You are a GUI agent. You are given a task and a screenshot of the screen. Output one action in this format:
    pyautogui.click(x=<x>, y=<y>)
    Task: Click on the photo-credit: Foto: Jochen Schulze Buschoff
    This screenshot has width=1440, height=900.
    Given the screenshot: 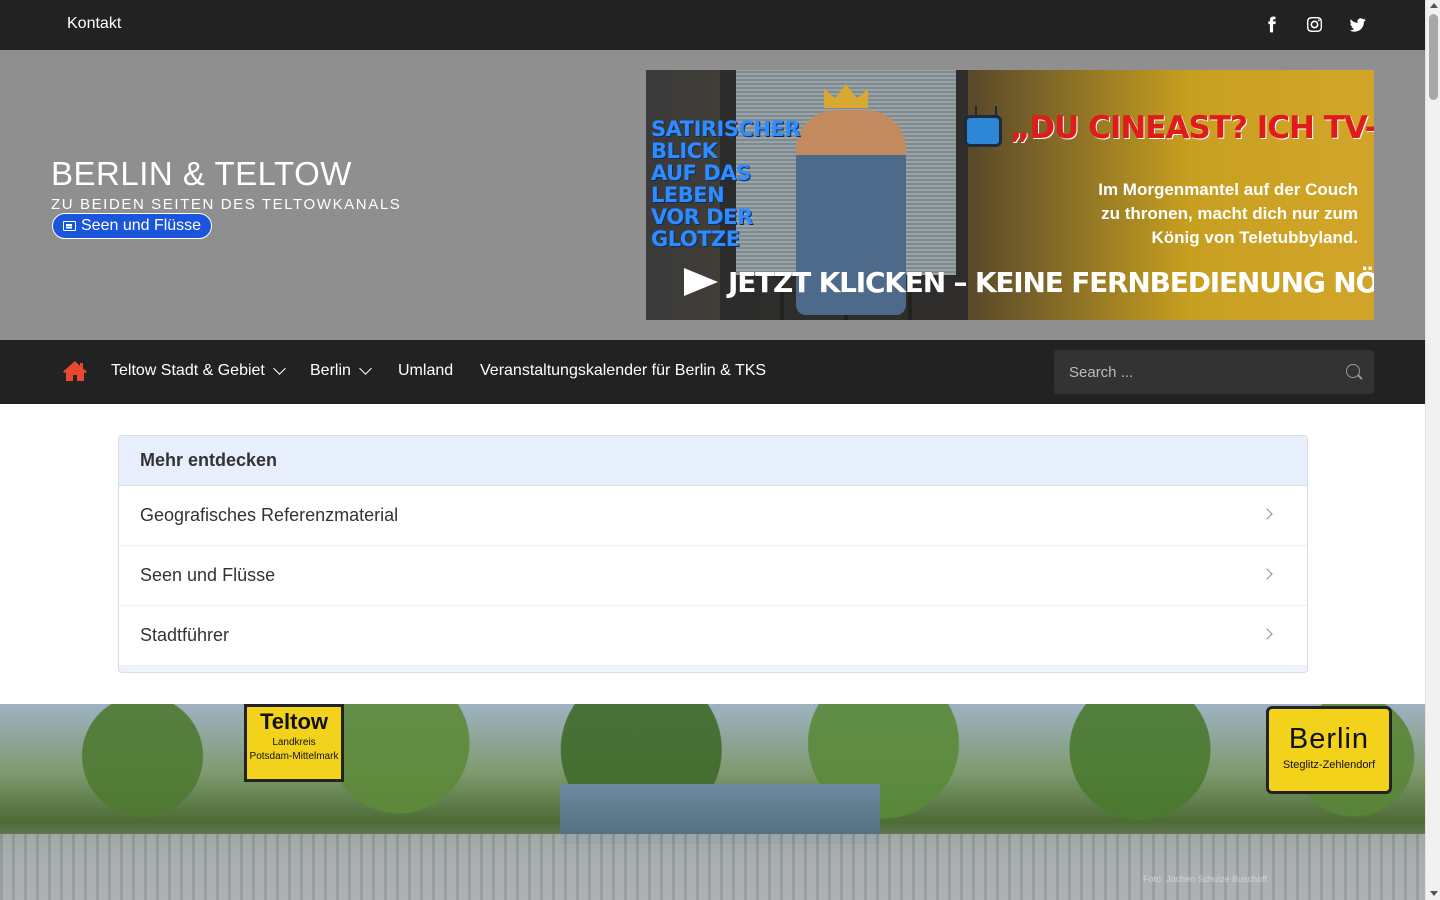 What is the action you would take?
    pyautogui.click(x=1205, y=879)
    